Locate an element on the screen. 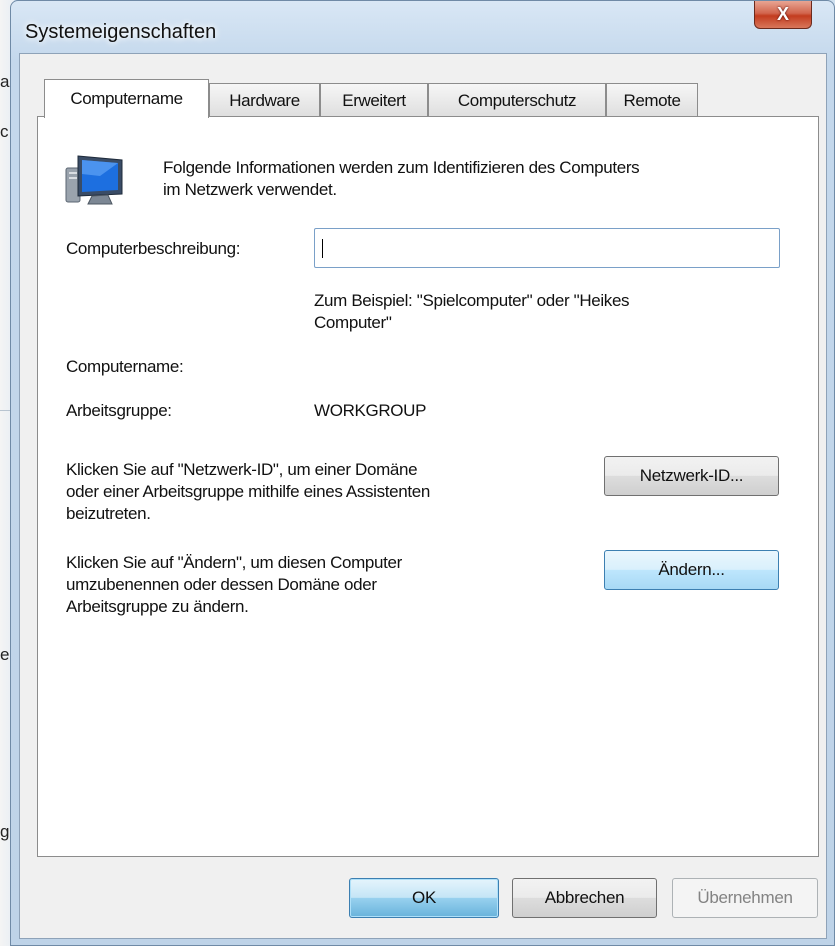 This screenshot has height=946, width=835. apply-button: Übernehmen is located at coordinates (745, 898).